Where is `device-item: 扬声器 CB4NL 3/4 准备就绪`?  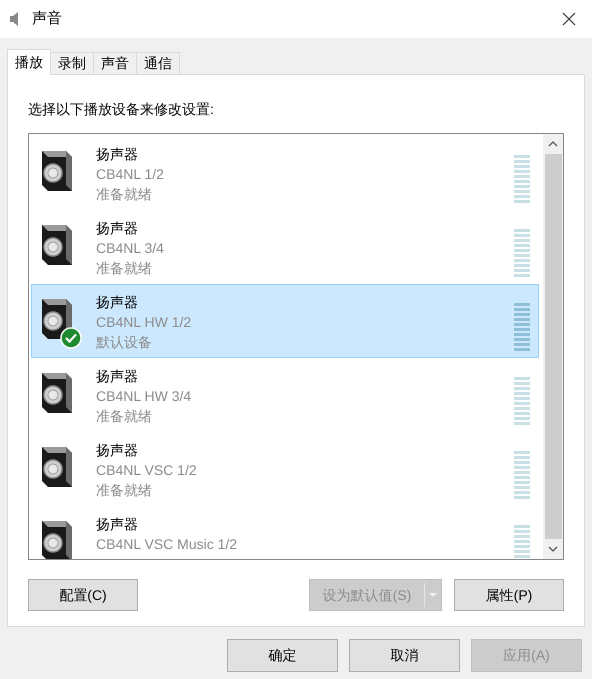
device-item: 扬声器 CB4NL 3/4 准备就绪 is located at coordinates (285, 247).